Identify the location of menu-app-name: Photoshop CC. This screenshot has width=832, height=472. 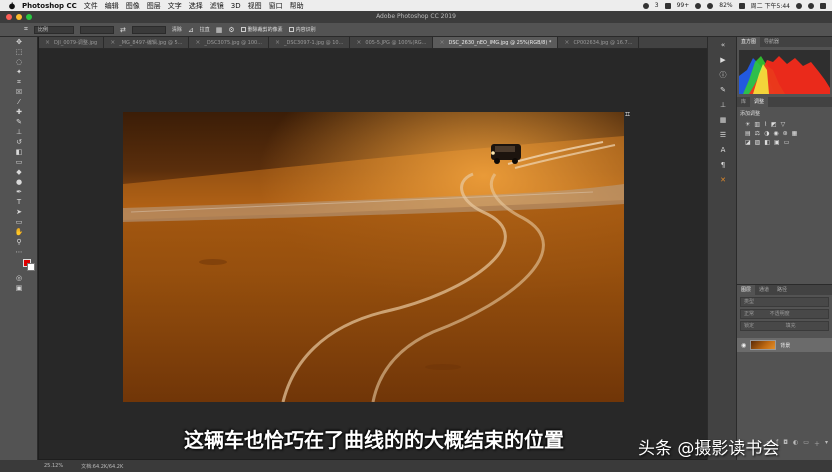
(49, 6).